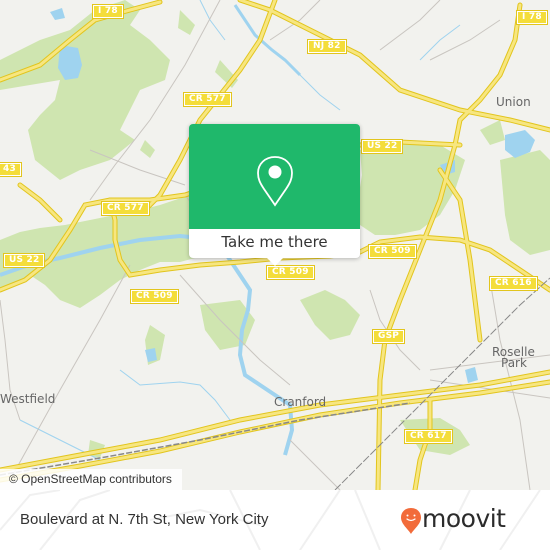 This screenshot has height=550, width=550. I want to click on place-label-westfield: Westfield, so click(28, 399).